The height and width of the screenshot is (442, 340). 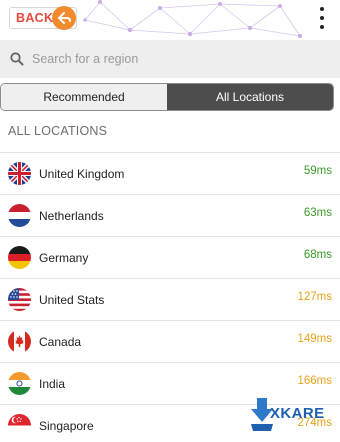 I want to click on location-row-canada: Canada 149ms, so click(x=170, y=342).